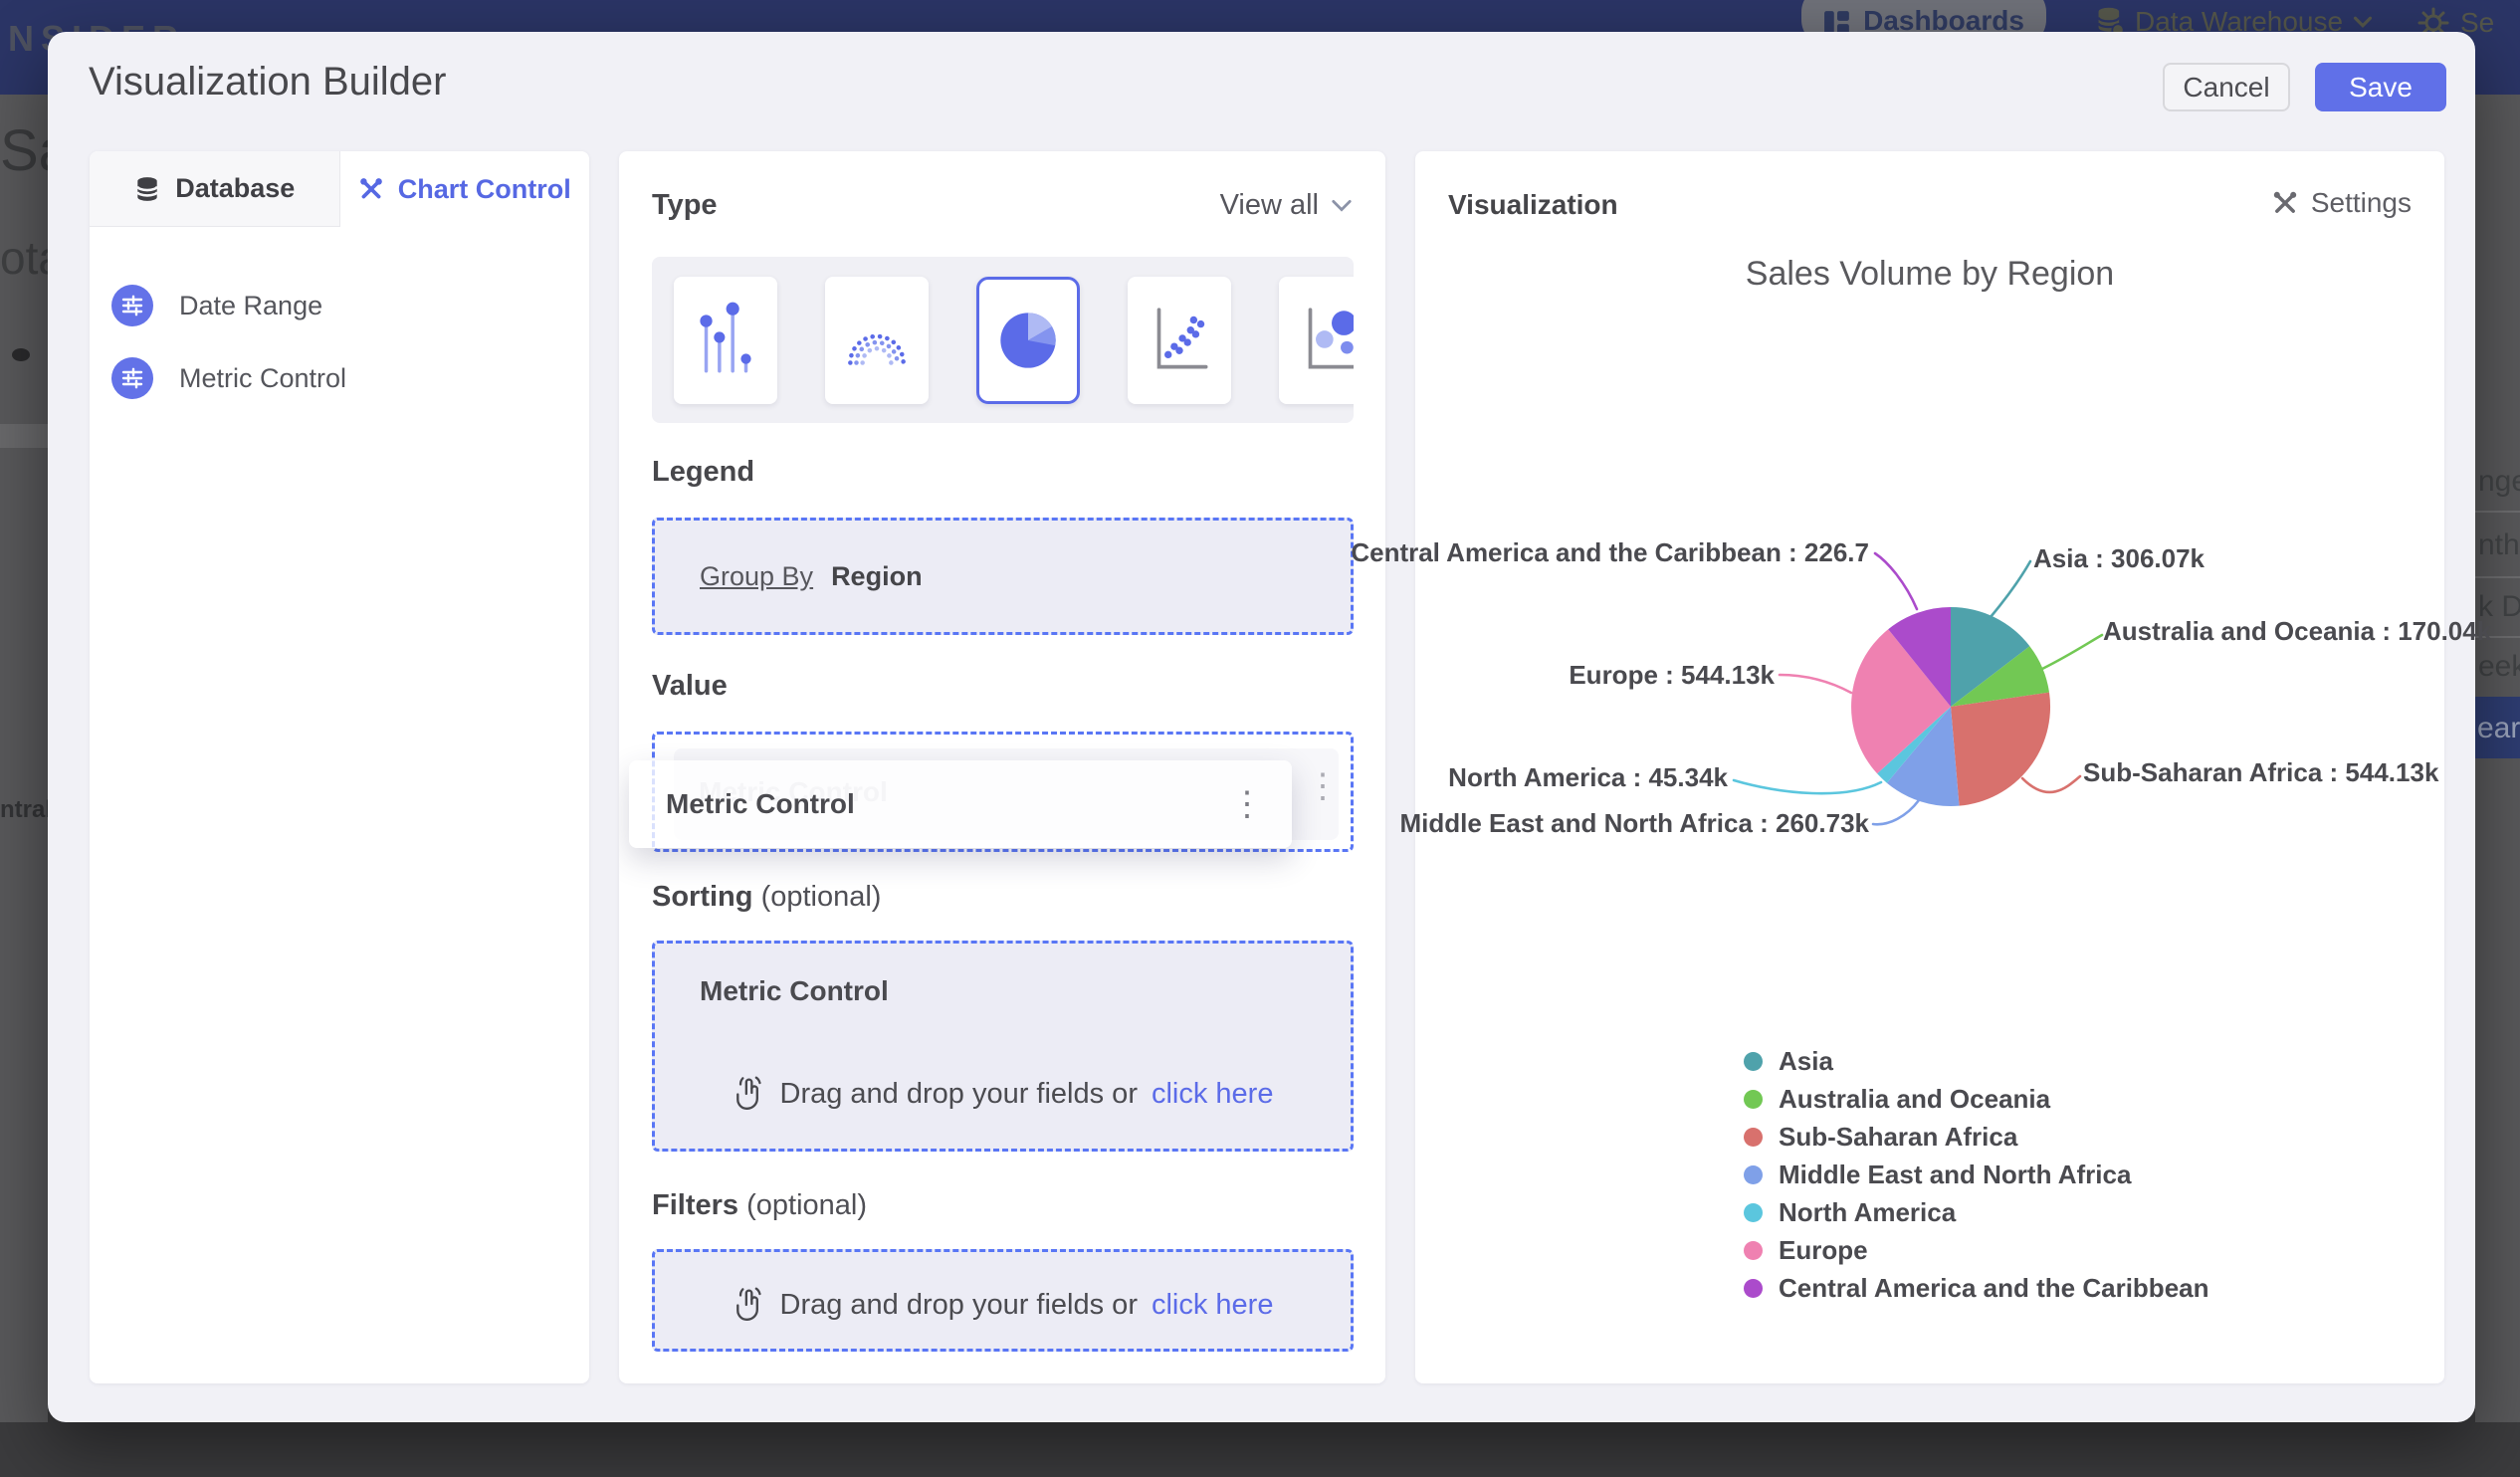  I want to click on filters-dropzone: Drag and drop your fields or click here, so click(1003, 1300).